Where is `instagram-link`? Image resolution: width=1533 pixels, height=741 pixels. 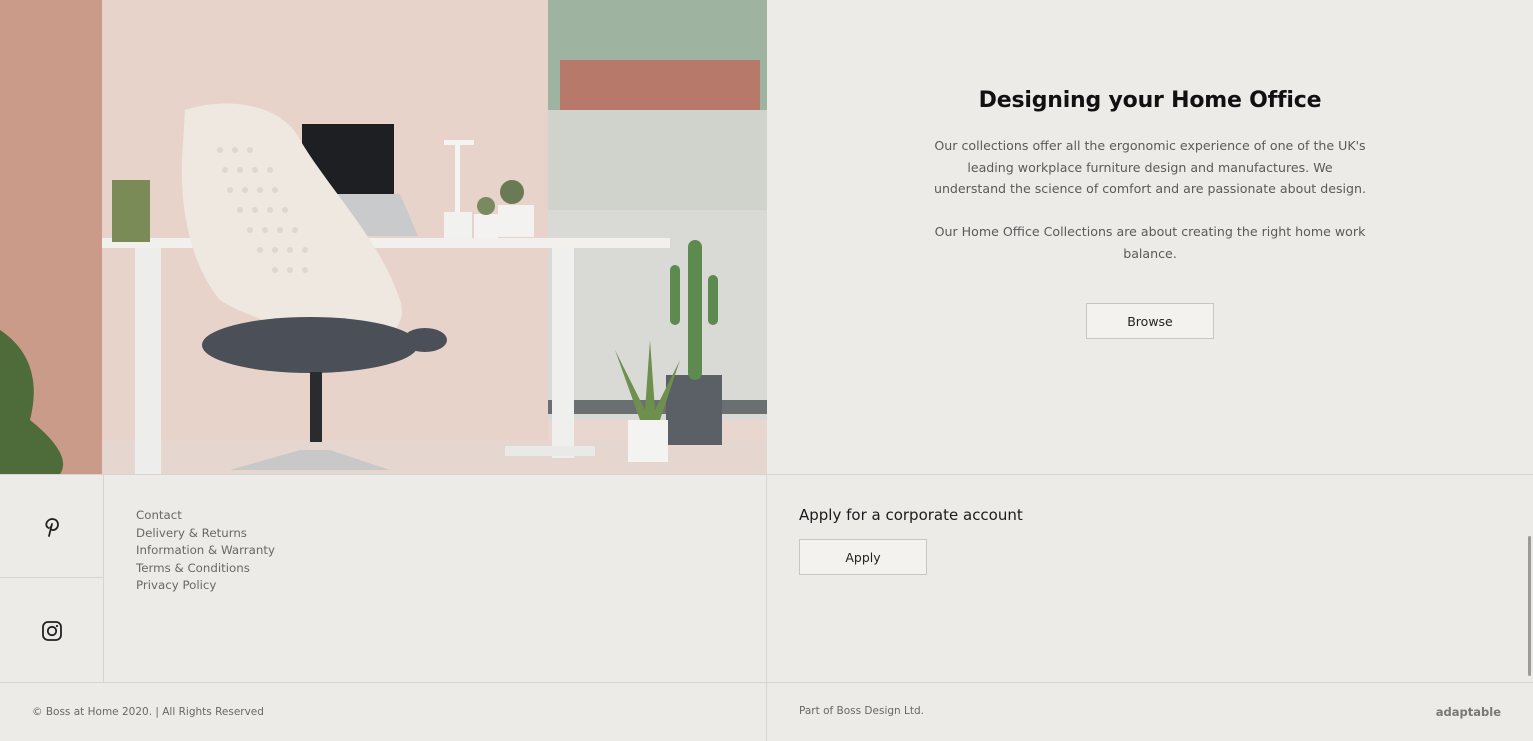 instagram-link is located at coordinates (51, 630).